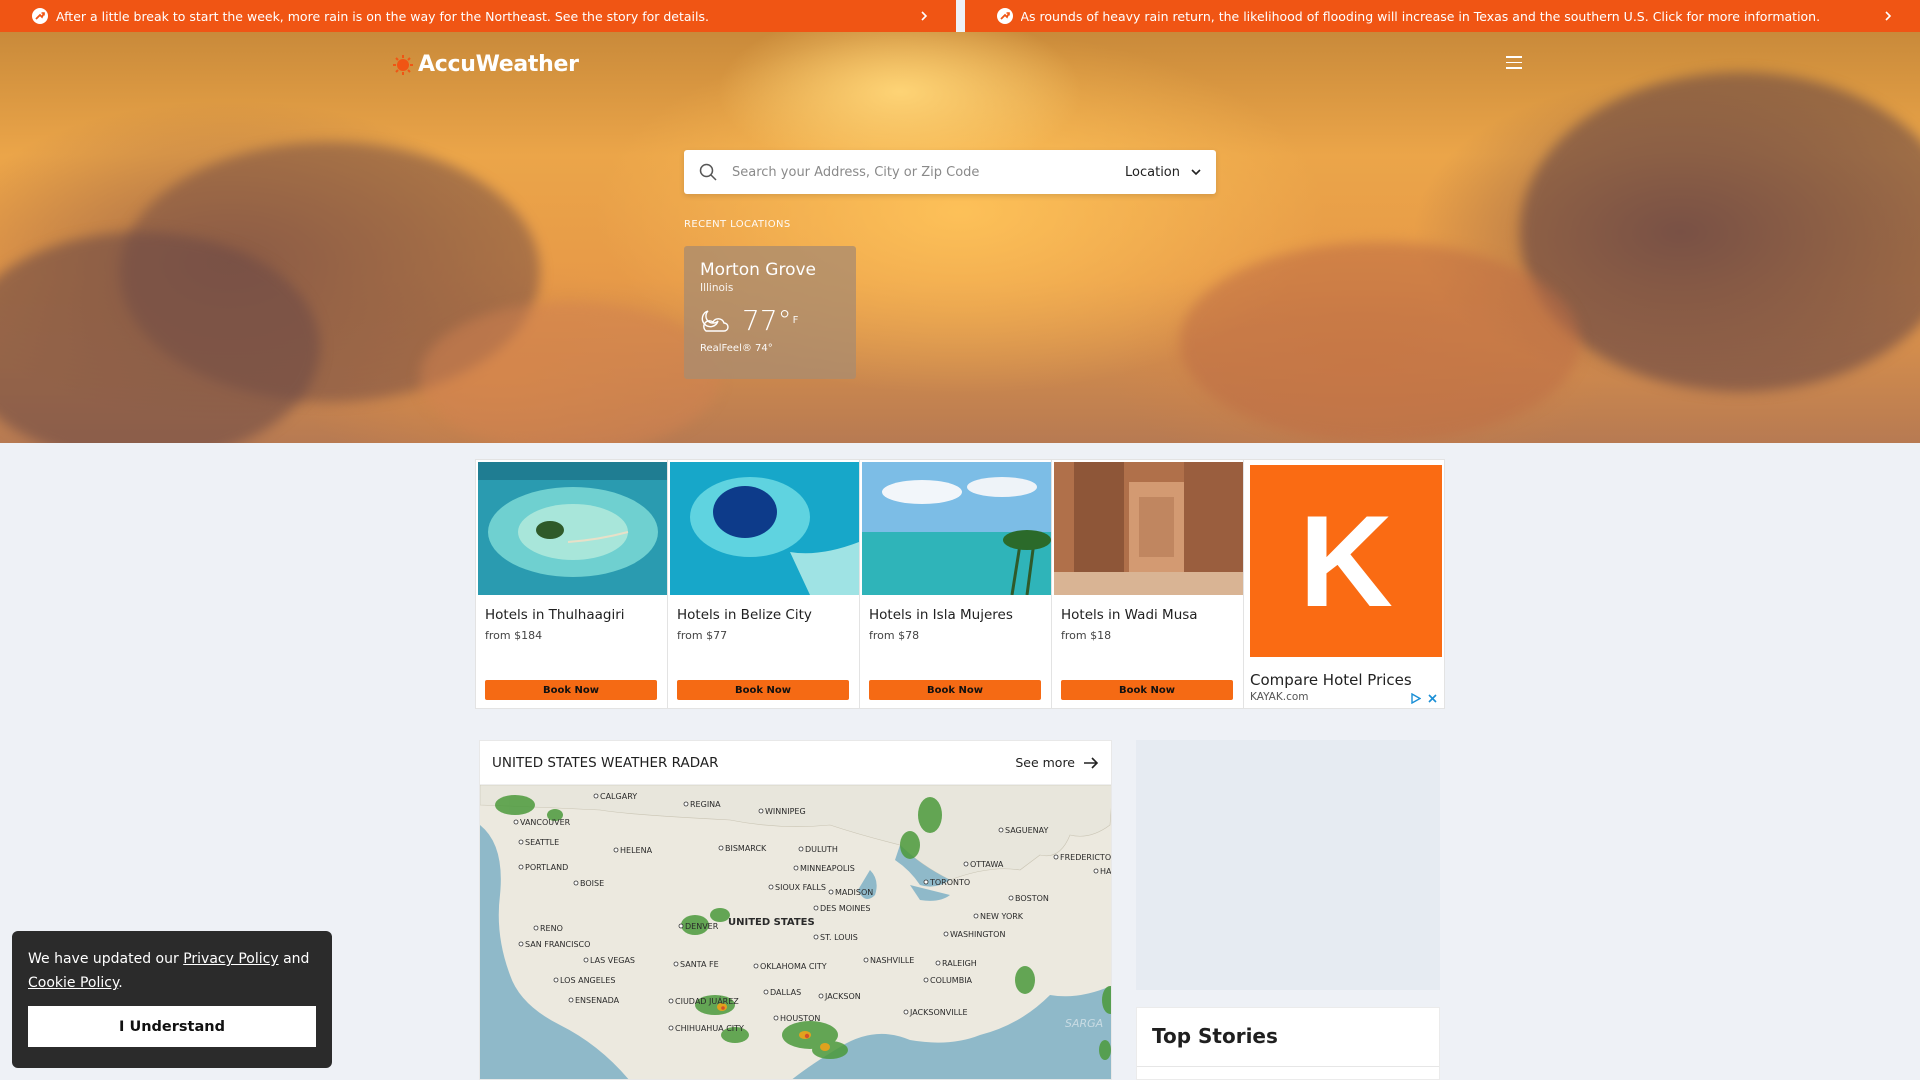 This screenshot has height=1080, width=1920. What do you see at coordinates (294, 959) in the screenshot?
I see `cookie-text-middle: and` at bounding box center [294, 959].